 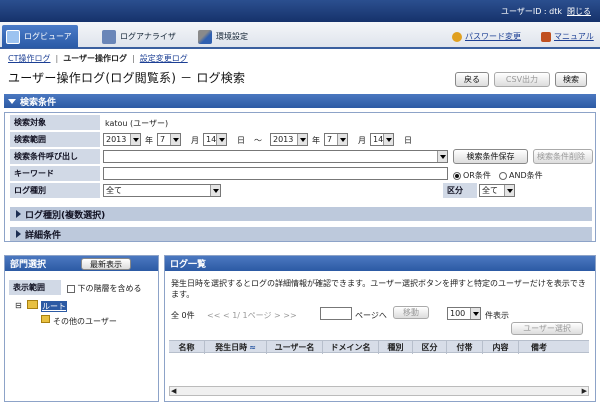 What do you see at coordinates (457, 175) in the screenshot?
I see `or-radio` at bounding box center [457, 175].